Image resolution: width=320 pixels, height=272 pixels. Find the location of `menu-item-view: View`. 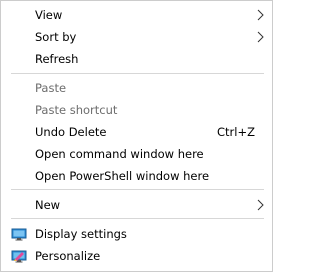

menu-item-view: View is located at coordinates (136, 15).